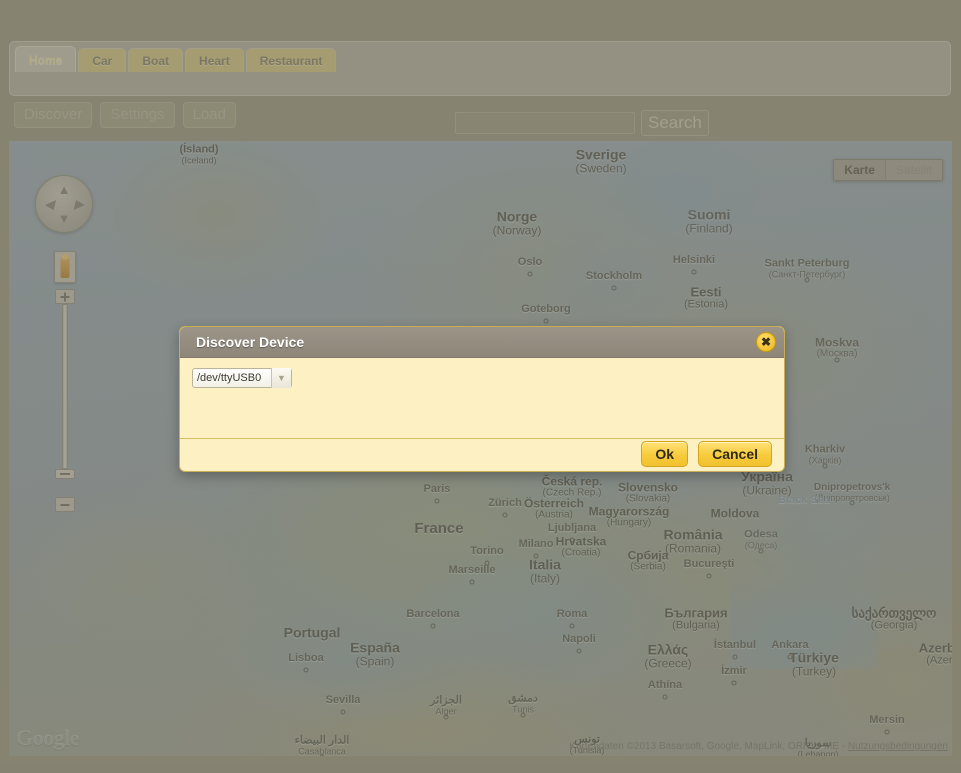 This screenshot has height=773, width=961. I want to click on map-label-english: (Hungary), so click(629, 523).